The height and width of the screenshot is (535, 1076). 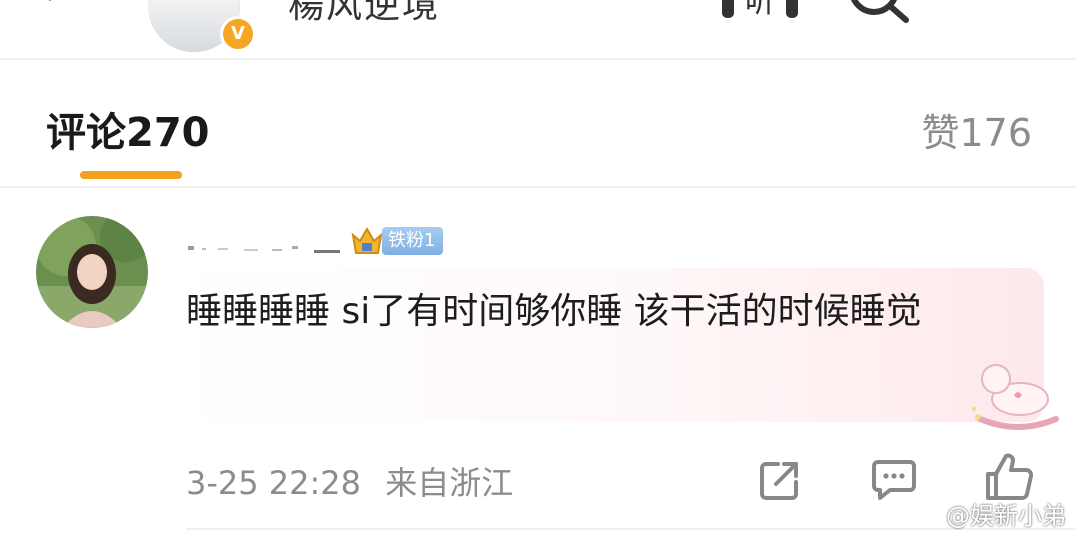 What do you see at coordinates (554, 311) in the screenshot?
I see `comment-text: 睡睡睡睡 si了有时间够你睡 该干活的时候睡觉` at bounding box center [554, 311].